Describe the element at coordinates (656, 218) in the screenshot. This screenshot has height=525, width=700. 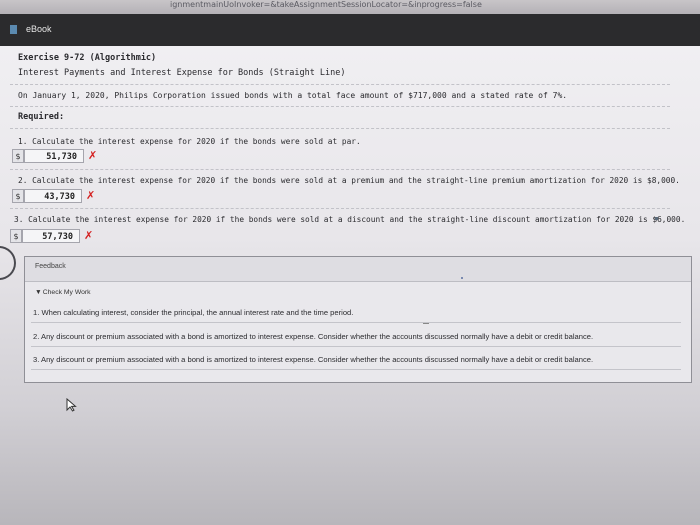
I see `scroll-marker` at that location.